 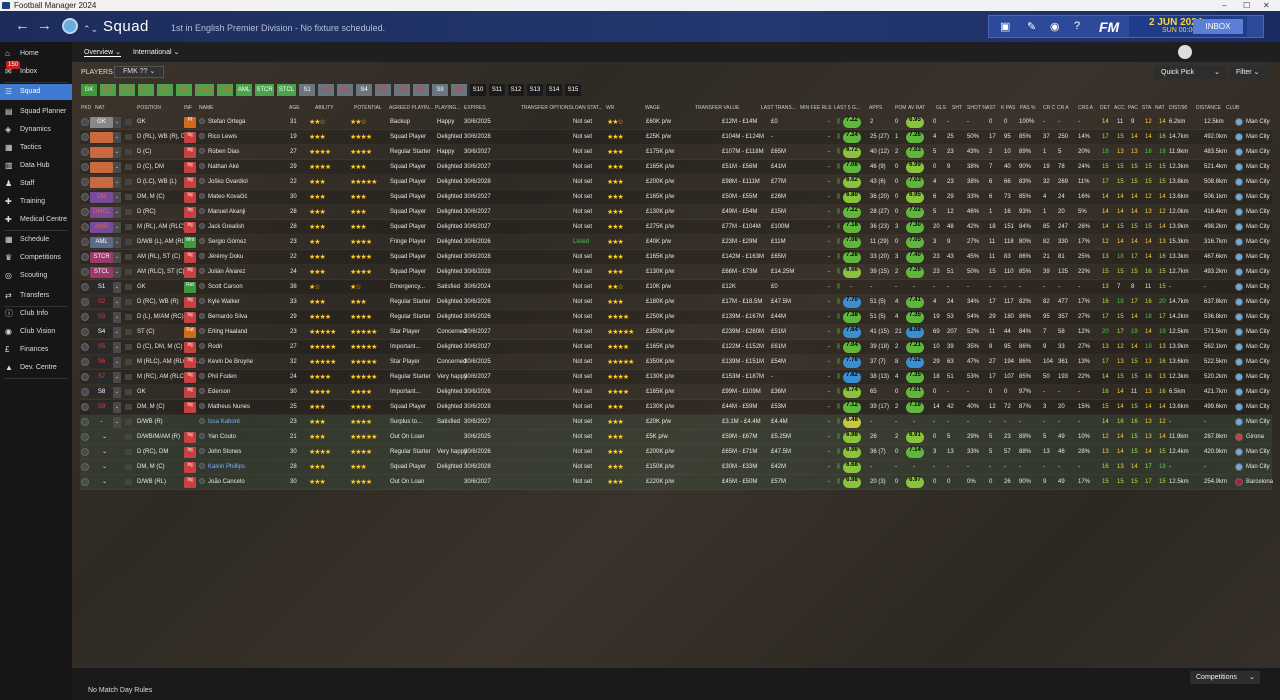 What do you see at coordinates (127, 90) in the screenshot?
I see `position-chip-dcr: DCR` at bounding box center [127, 90].